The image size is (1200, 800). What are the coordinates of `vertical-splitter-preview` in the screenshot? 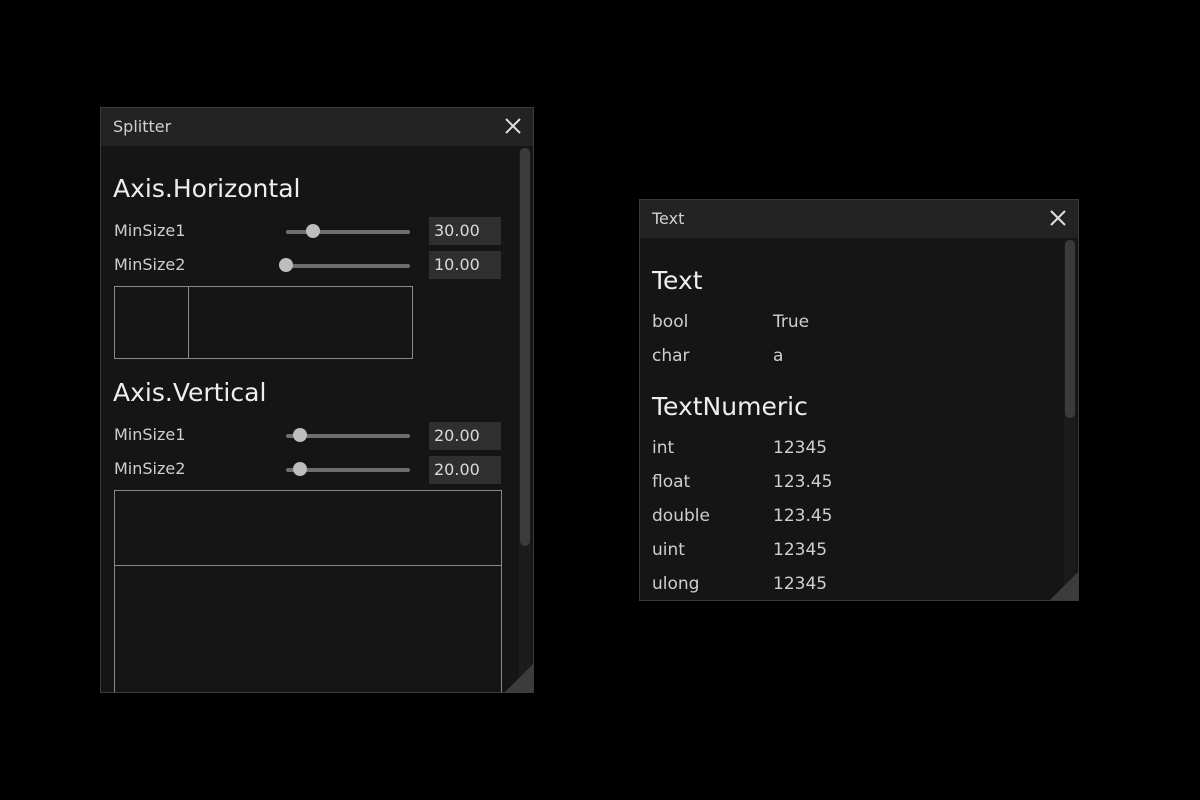 It's located at (308, 591).